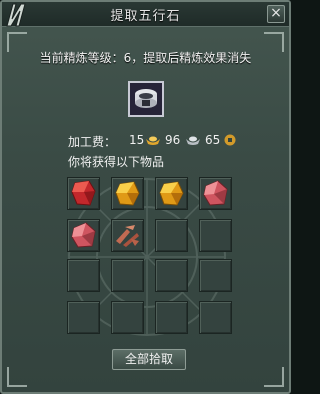 The image size is (320, 394). I want to click on rewards-hint: 你将获得以下物品, so click(116, 162).